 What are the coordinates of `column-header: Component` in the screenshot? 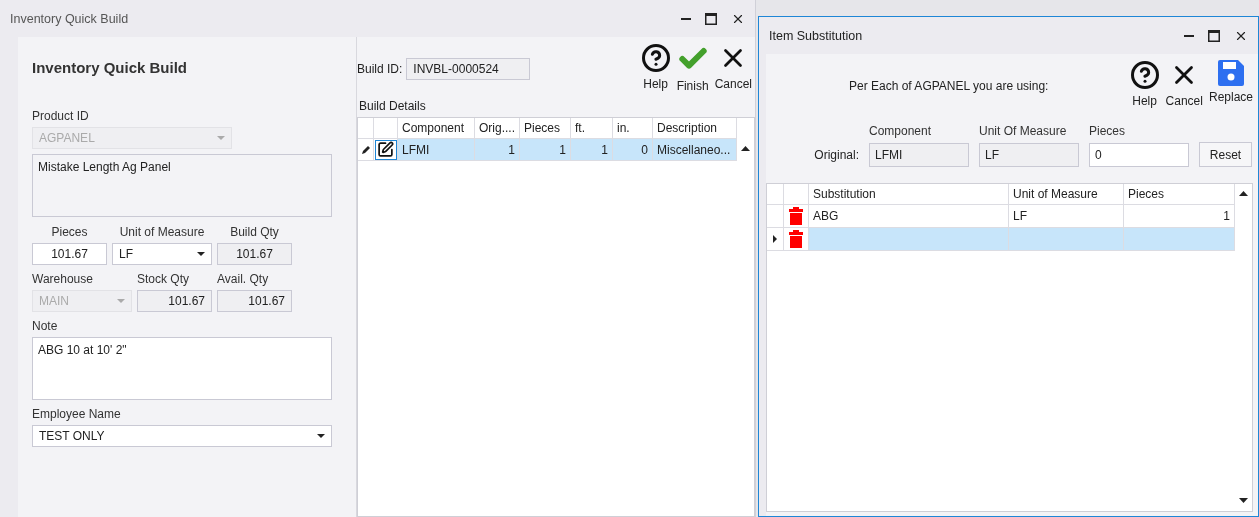 It's located at (436, 128).